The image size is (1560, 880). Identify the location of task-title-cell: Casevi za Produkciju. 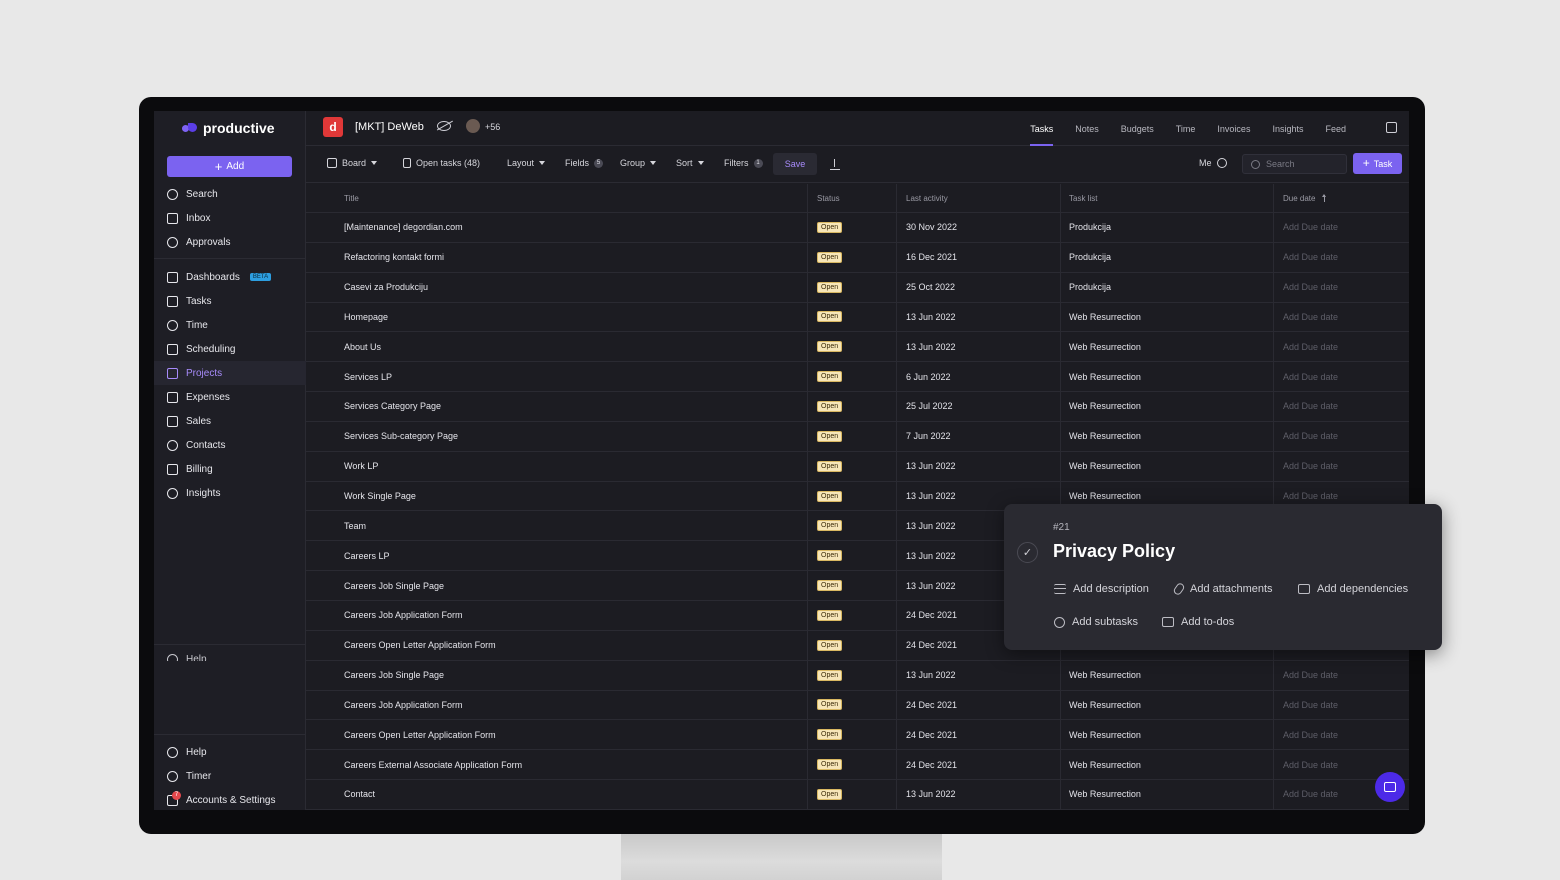
(557, 287).